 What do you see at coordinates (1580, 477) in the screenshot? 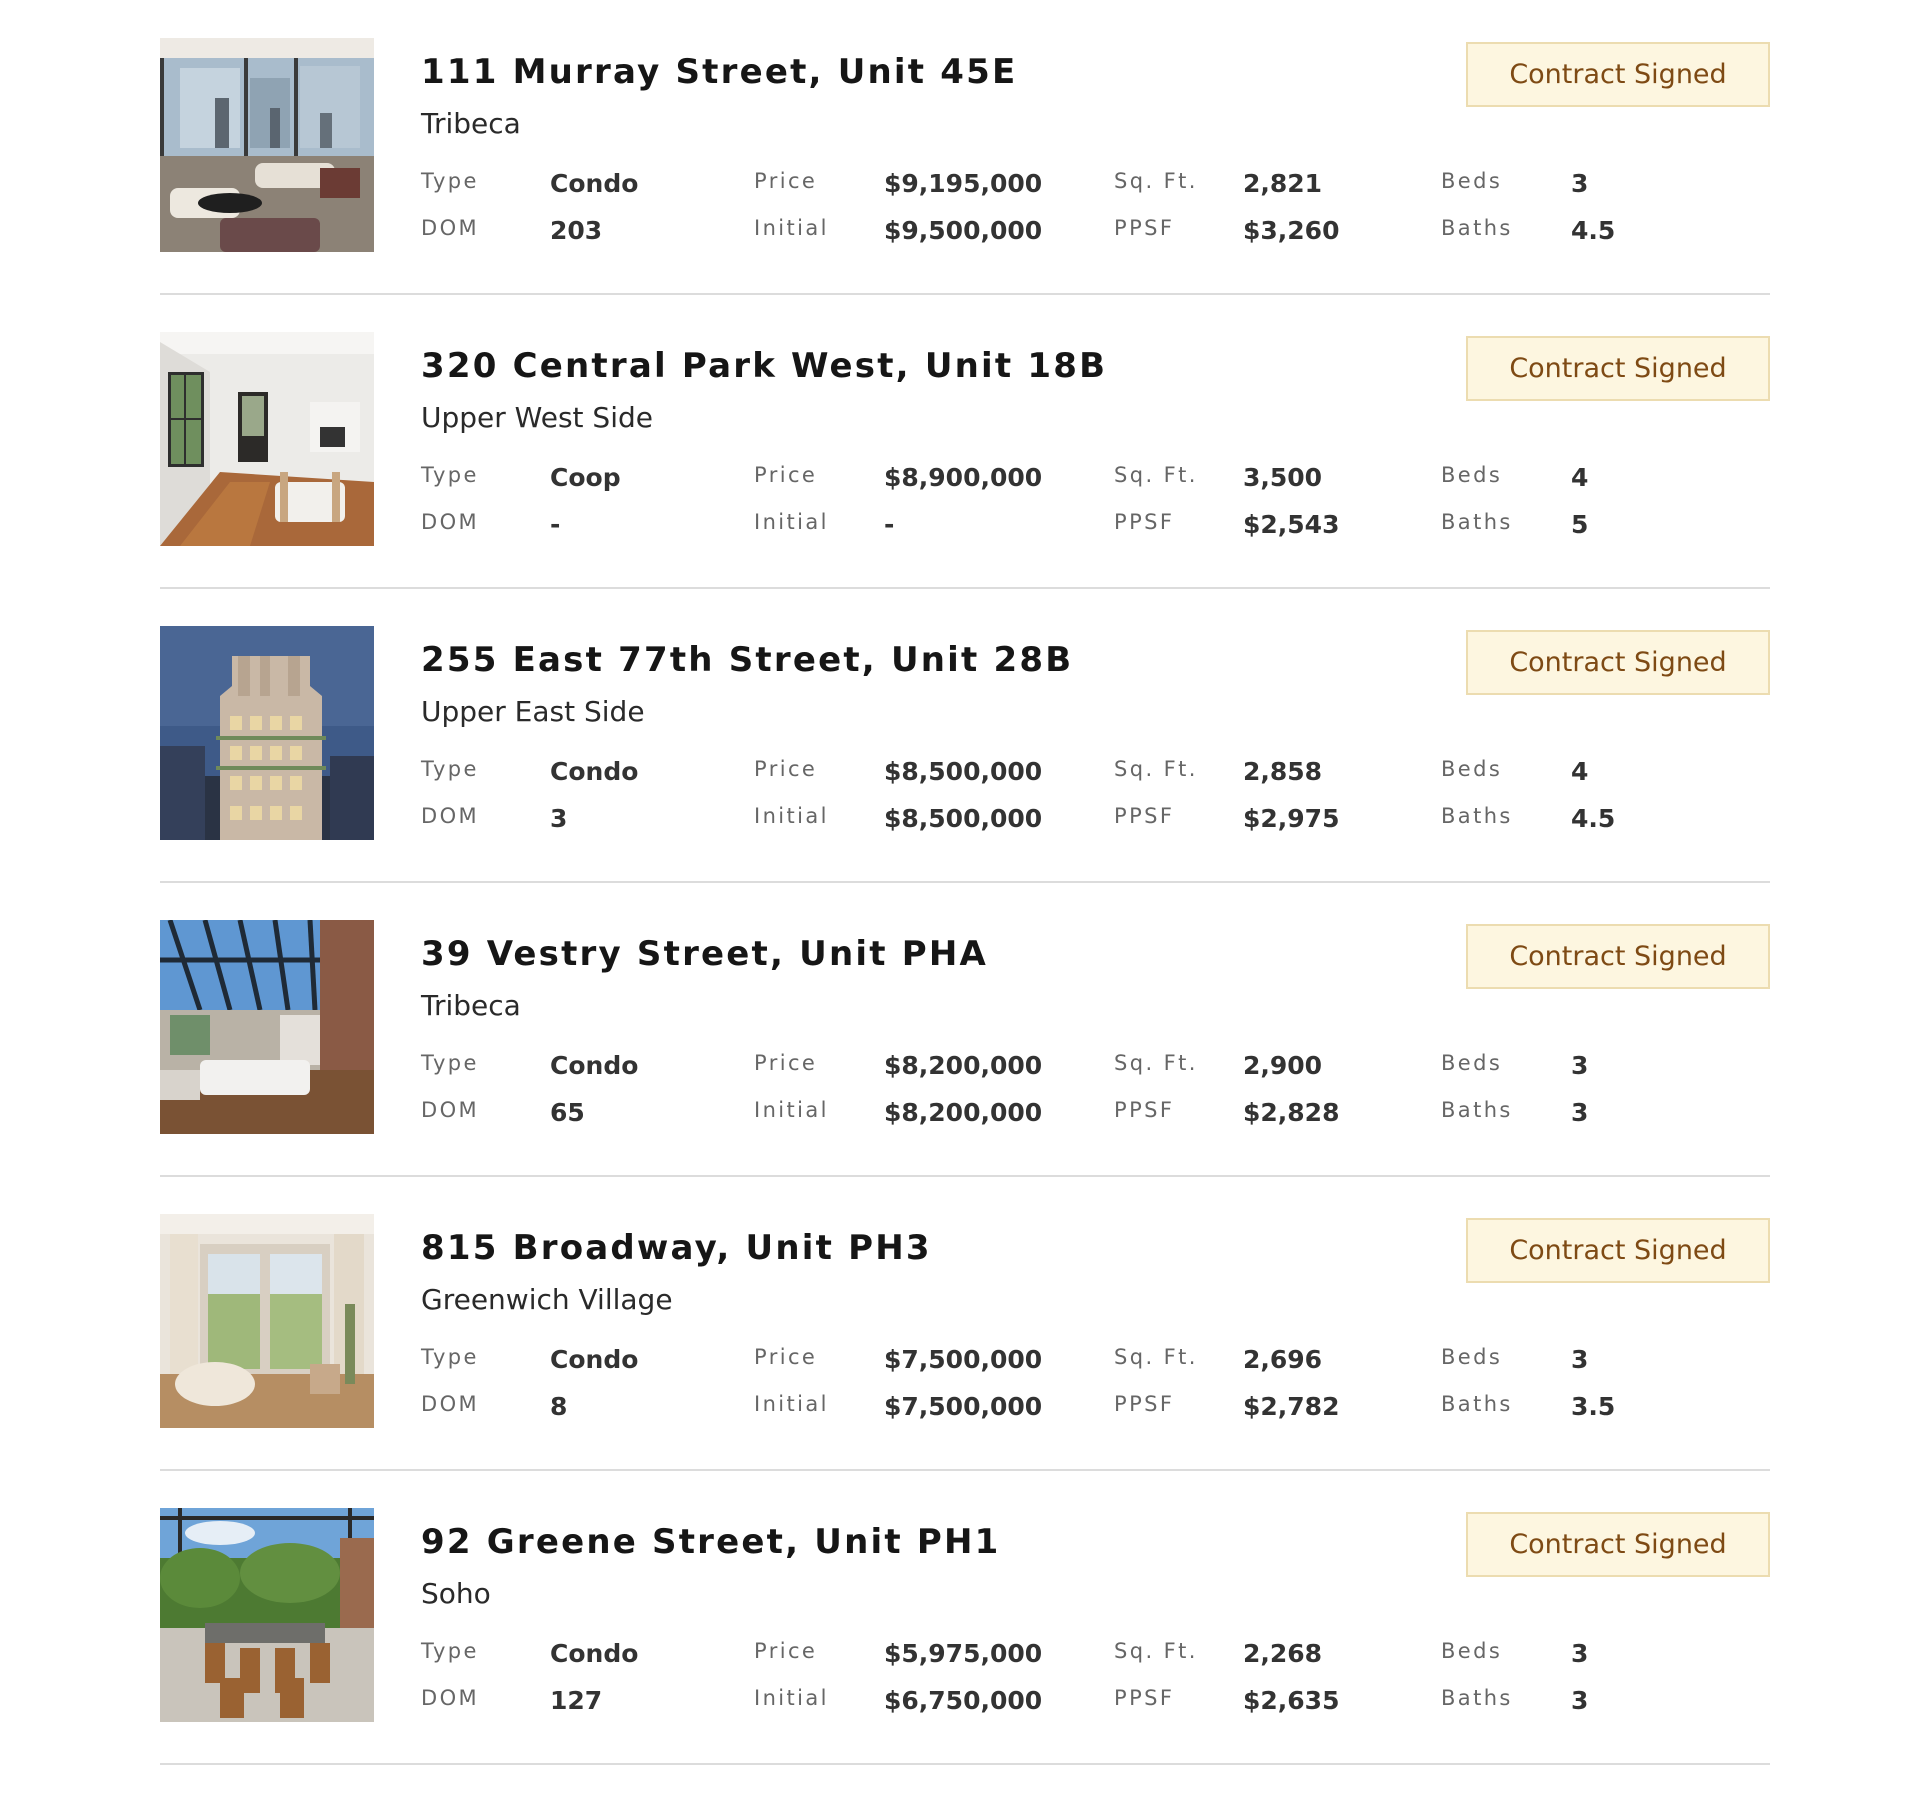
I see `beds-value: 4` at bounding box center [1580, 477].